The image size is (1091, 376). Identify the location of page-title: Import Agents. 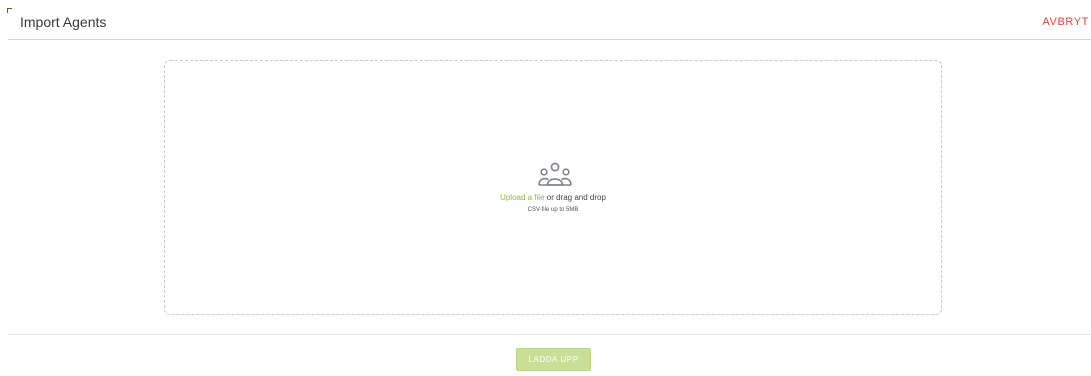
(63, 22).